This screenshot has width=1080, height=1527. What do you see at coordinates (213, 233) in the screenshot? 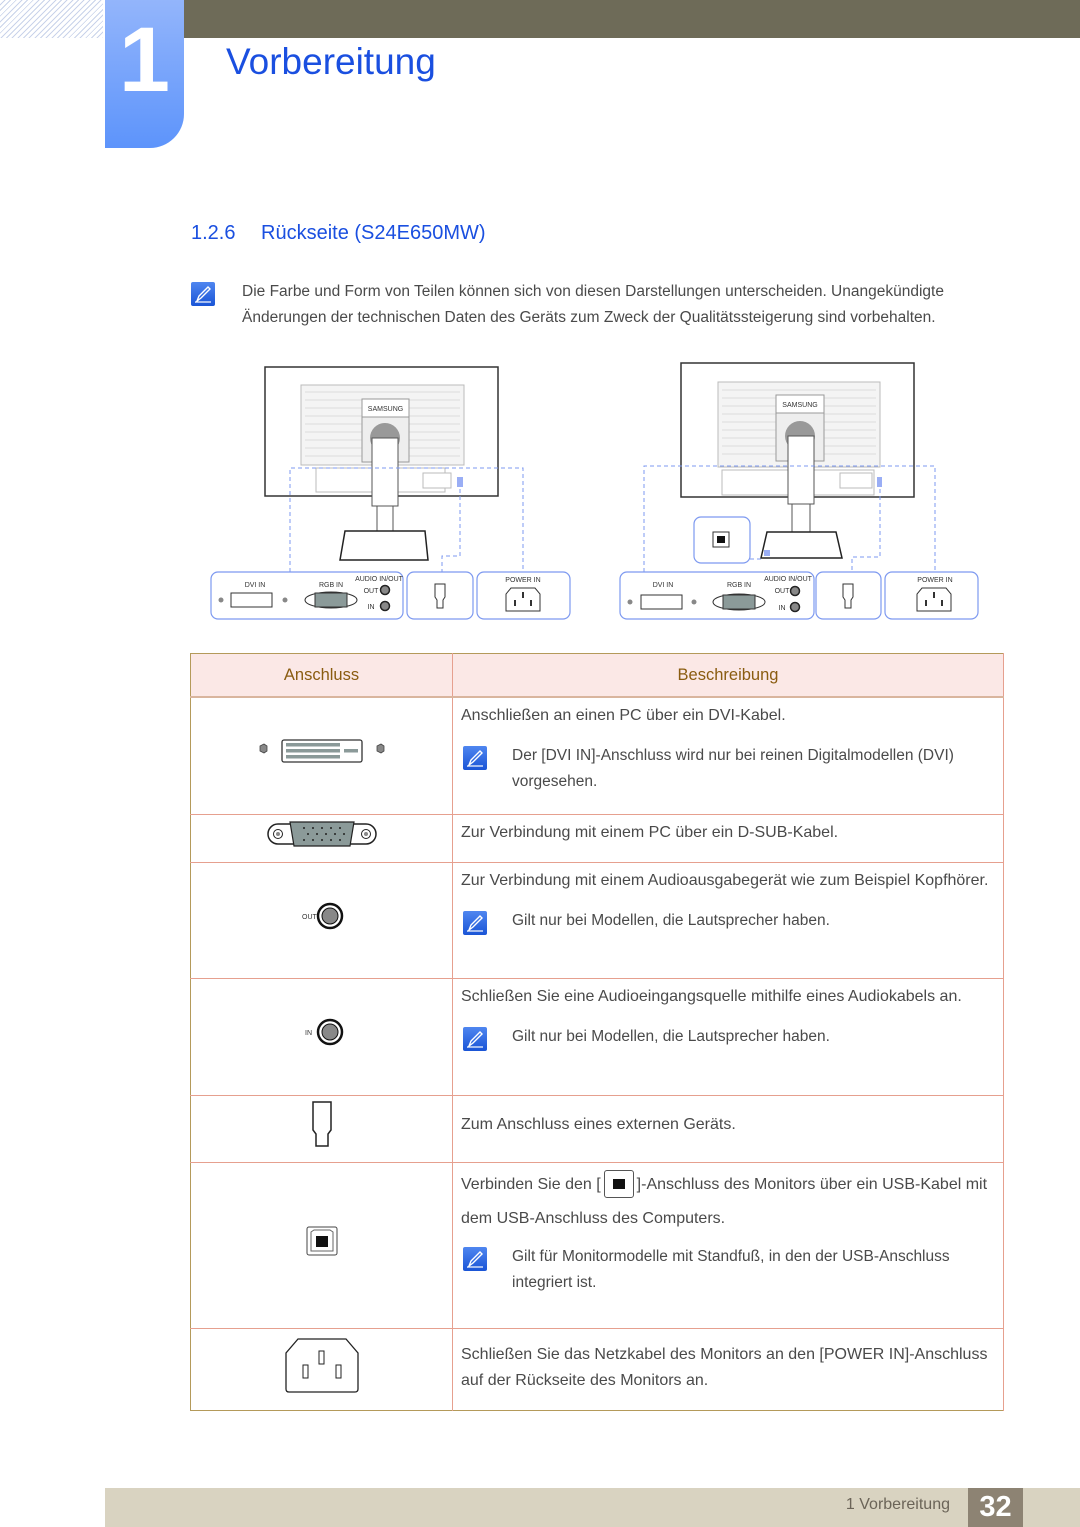
I see `section-number: 1.2.6` at bounding box center [213, 233].